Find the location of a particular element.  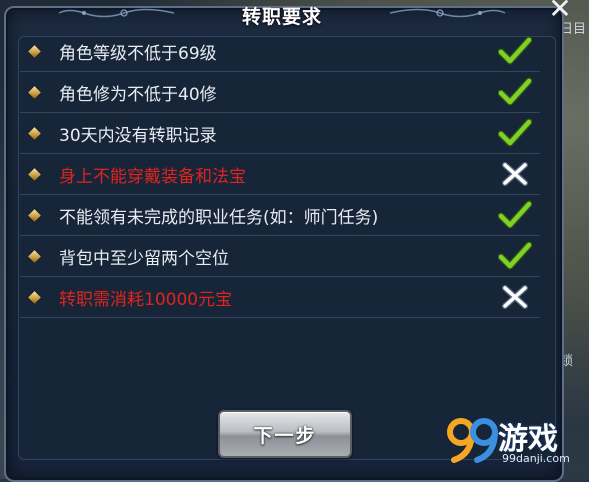

requirement-text: 背包中至少留两个空位 is located at coordinates (144, 259).